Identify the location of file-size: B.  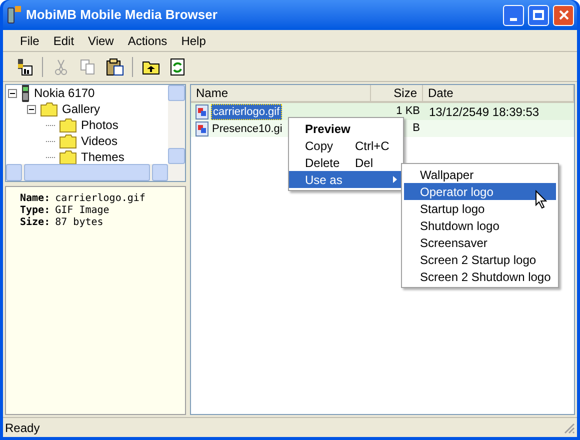
(416, 128).